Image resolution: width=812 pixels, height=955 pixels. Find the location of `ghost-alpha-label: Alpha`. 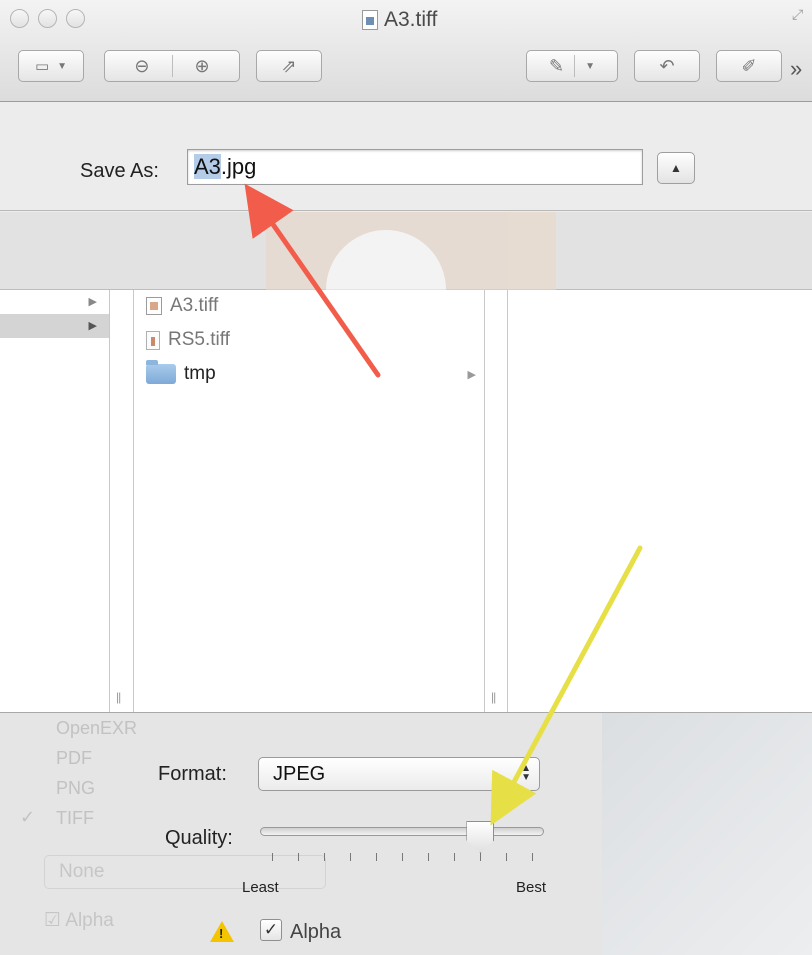

ghost-alpha-label: Alpha is located at coordinates (89, 920).